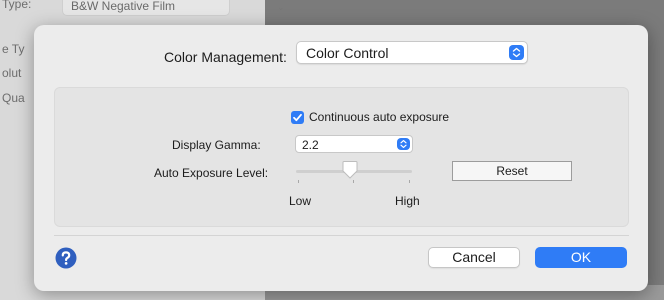 This screenshot has height=300, width=664. I want to click on continuous-auto-exposure-checkbox, so click(297, 117).